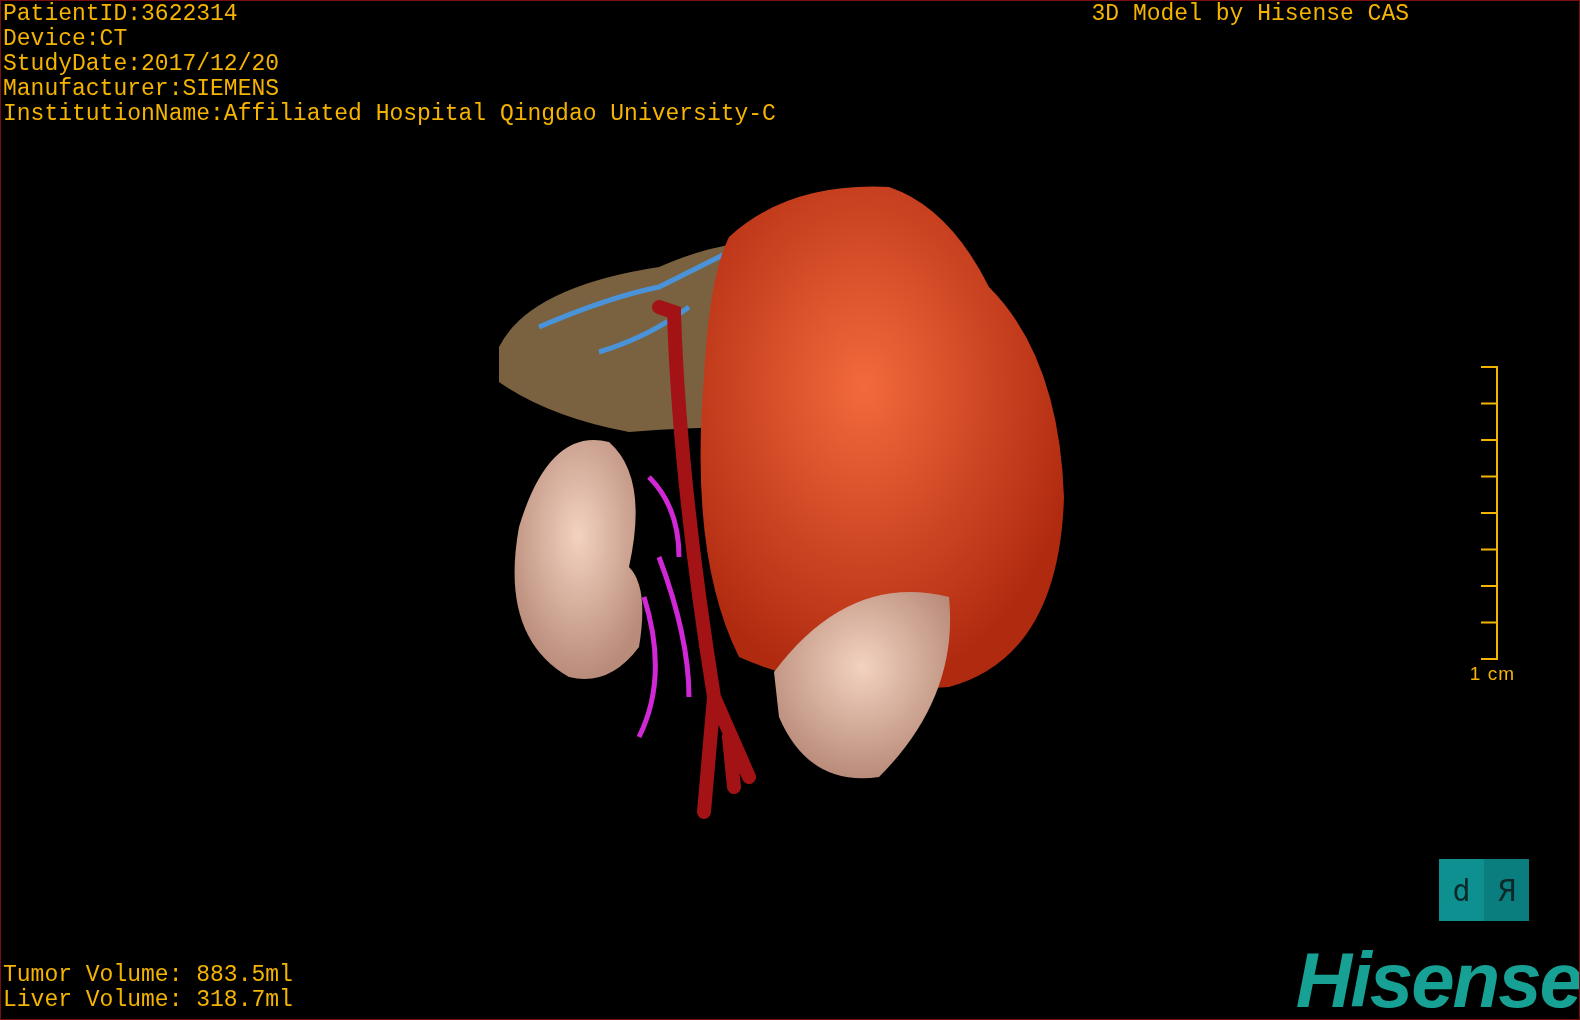 This screenshot has width=1580, height=1020. Describe the element at coordinates (148, 1000) in the screenshot. I see `volume-text: Liver Volume: 318.7ml` at that location.